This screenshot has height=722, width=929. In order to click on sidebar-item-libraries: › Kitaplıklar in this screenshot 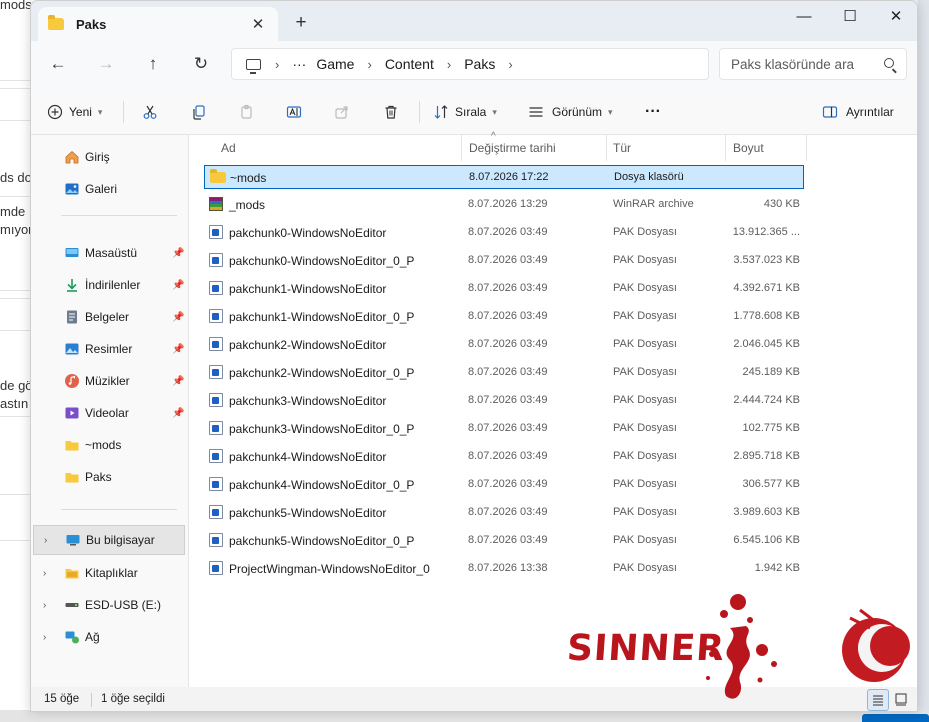, I will do `click(110, 573)`.